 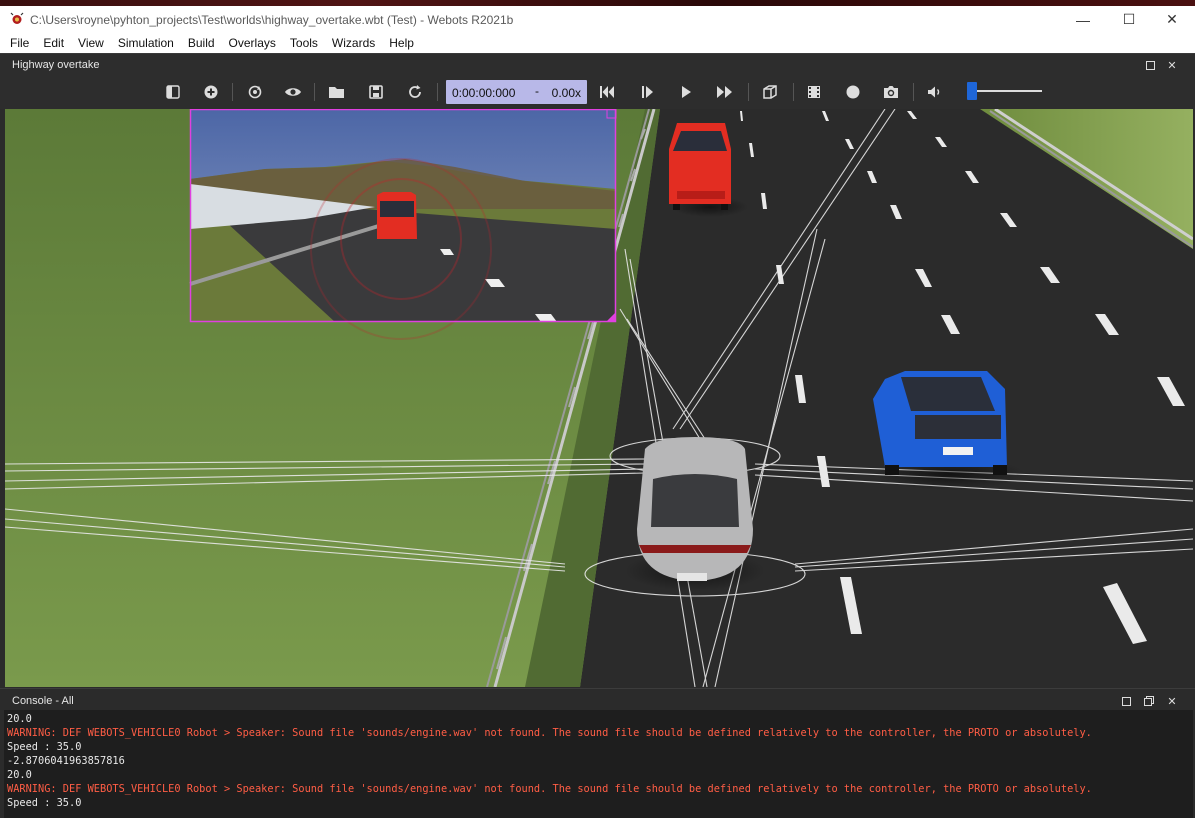 What do you see at coordinates (695, 514) in the screenshot?
I see `ego-car` at bounding box center [695, 514].